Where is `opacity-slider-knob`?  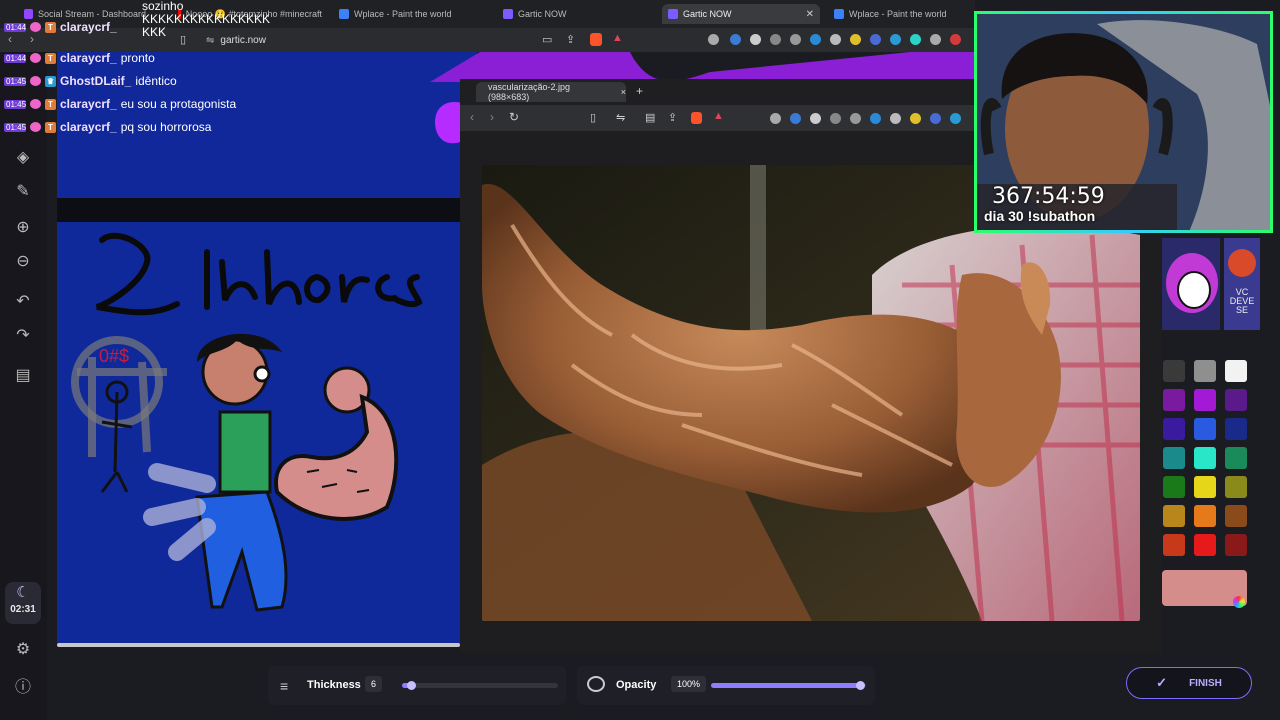
opacity-slider-knob is located at coordinates (860, 685).